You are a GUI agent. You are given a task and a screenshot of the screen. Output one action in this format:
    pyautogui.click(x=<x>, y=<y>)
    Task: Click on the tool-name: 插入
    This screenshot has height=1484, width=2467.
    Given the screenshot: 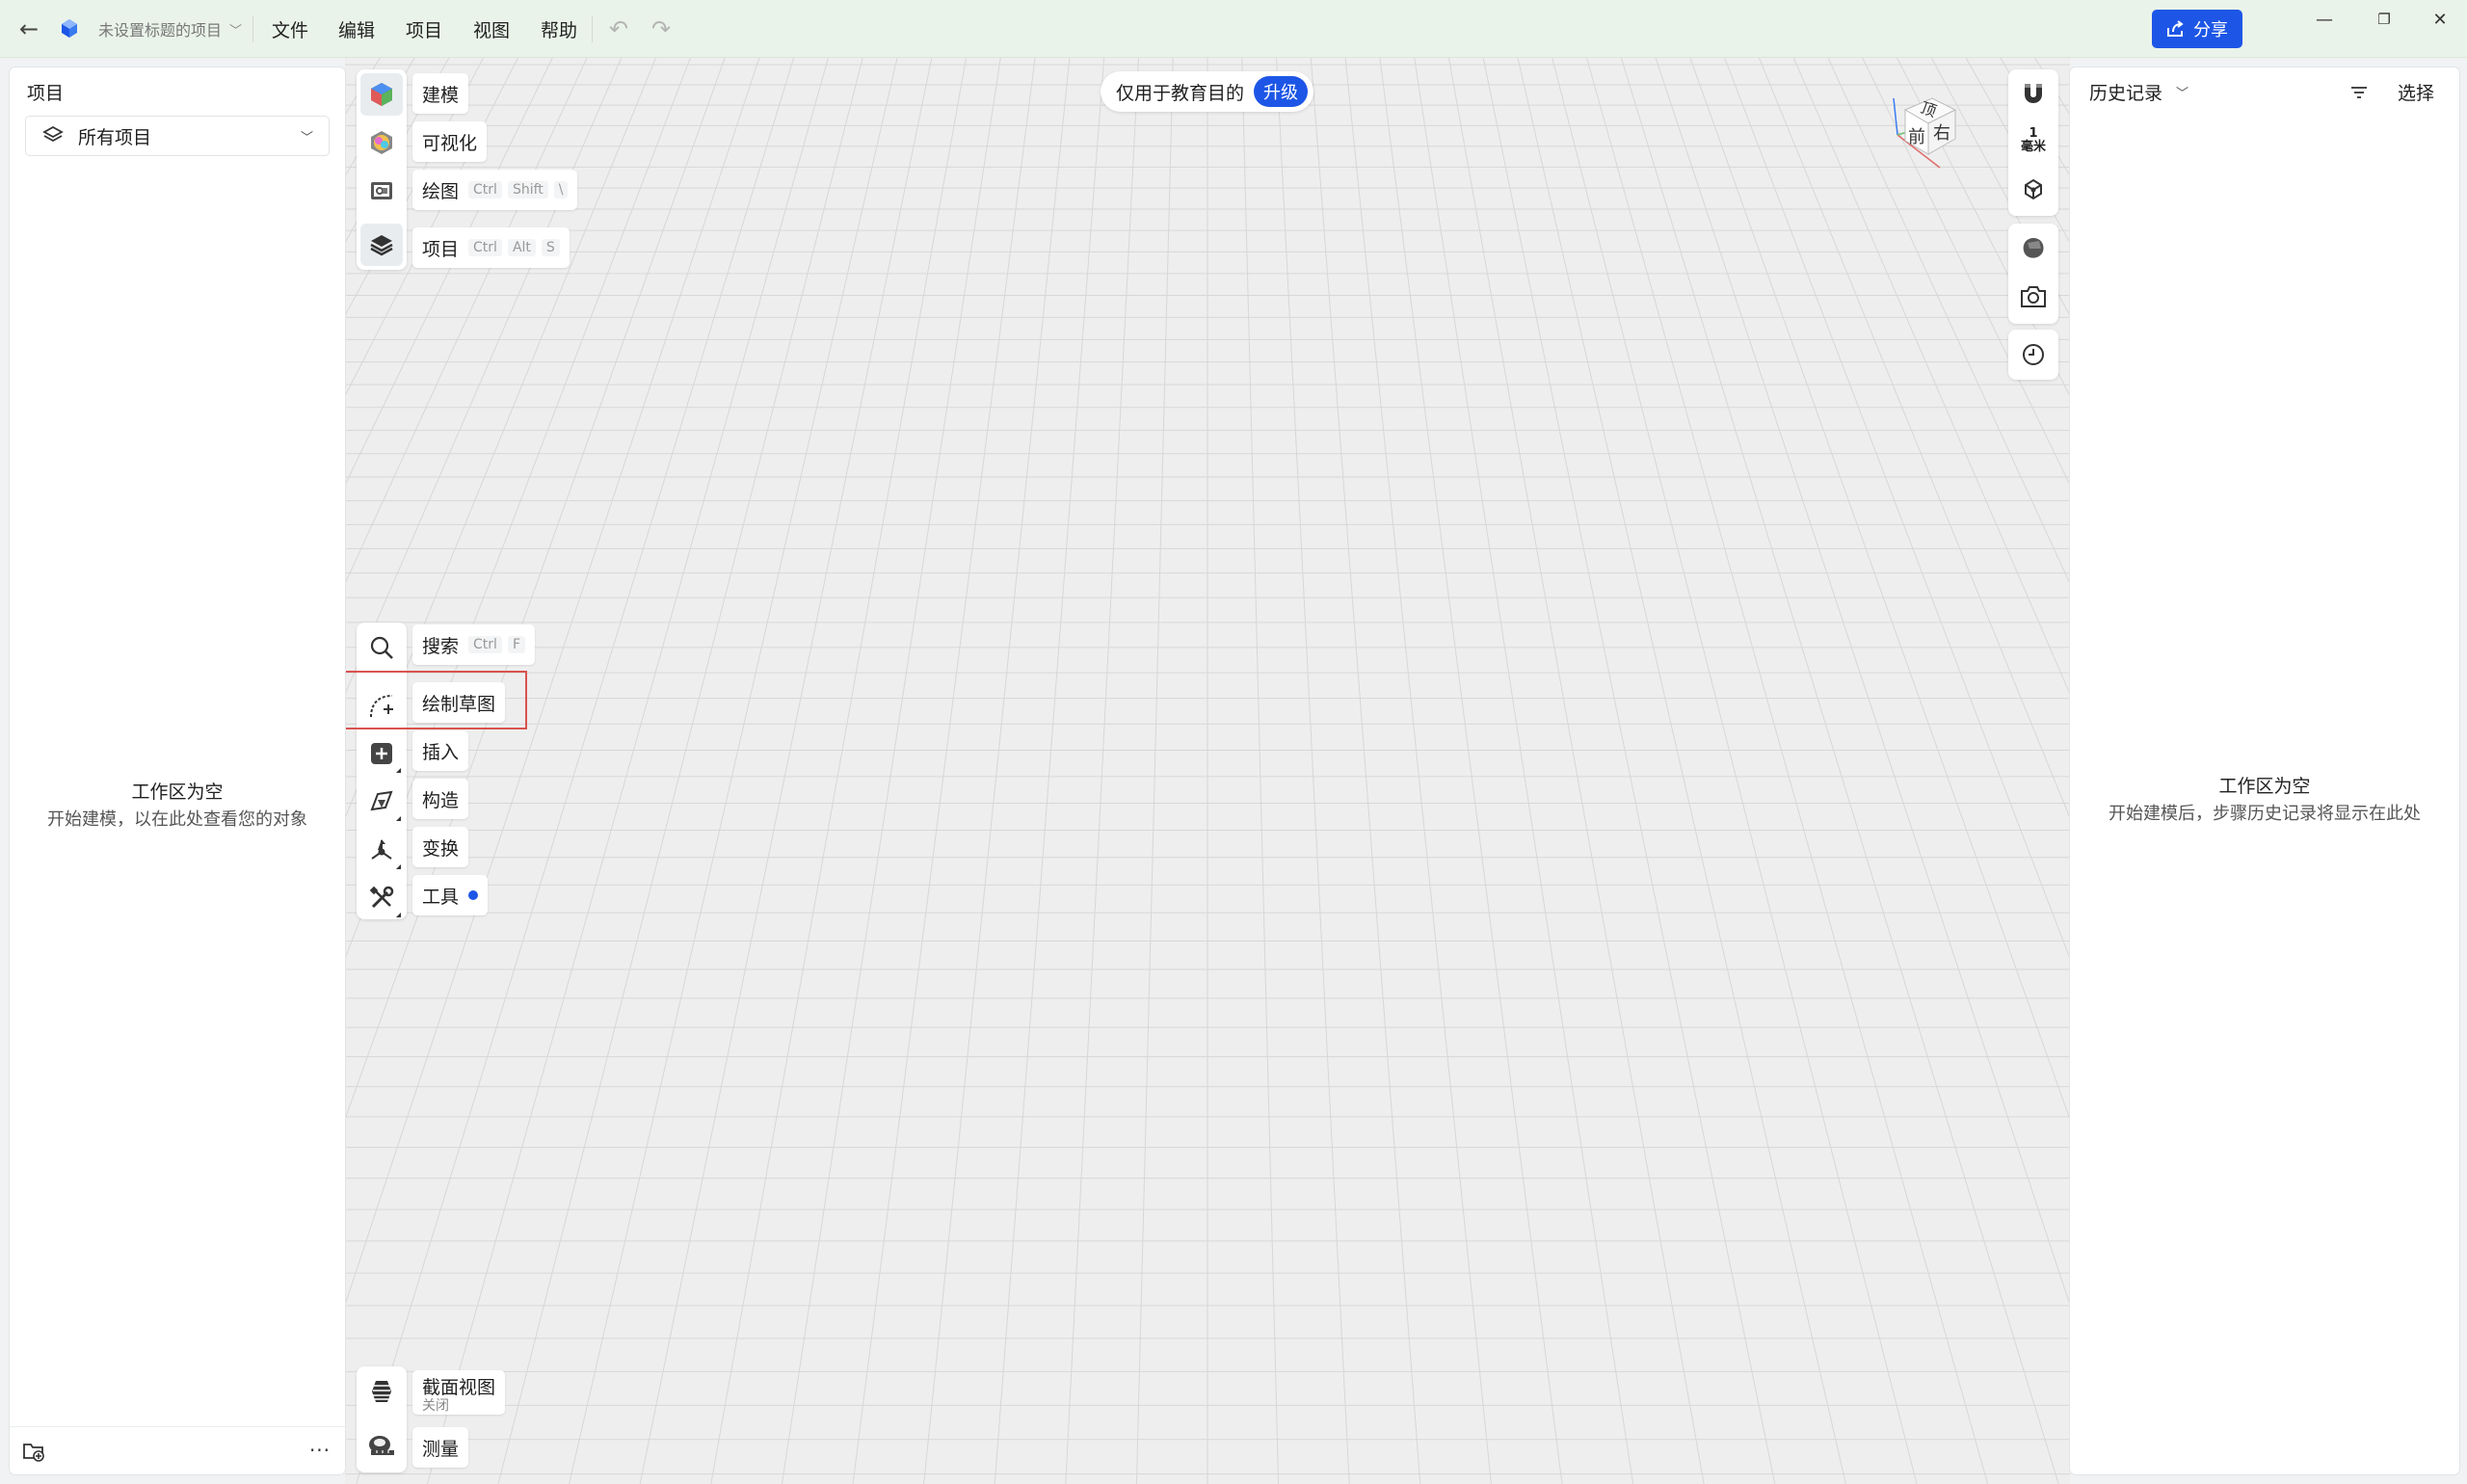 What is the action you would take?
    pyautogui.click(x=441, y=752)
    